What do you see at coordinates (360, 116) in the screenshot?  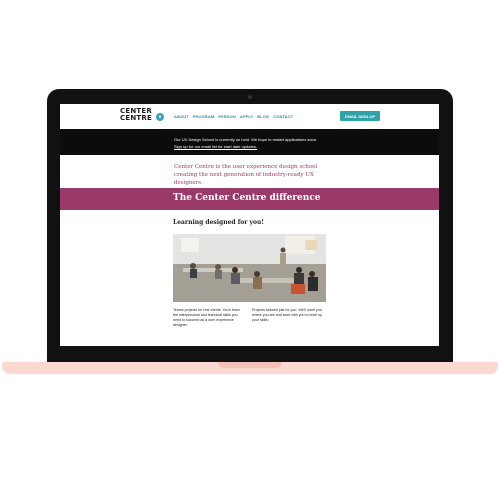 I see `email-signup-button: EMAIL SIGN-UP` at bounding box center [360, 116].